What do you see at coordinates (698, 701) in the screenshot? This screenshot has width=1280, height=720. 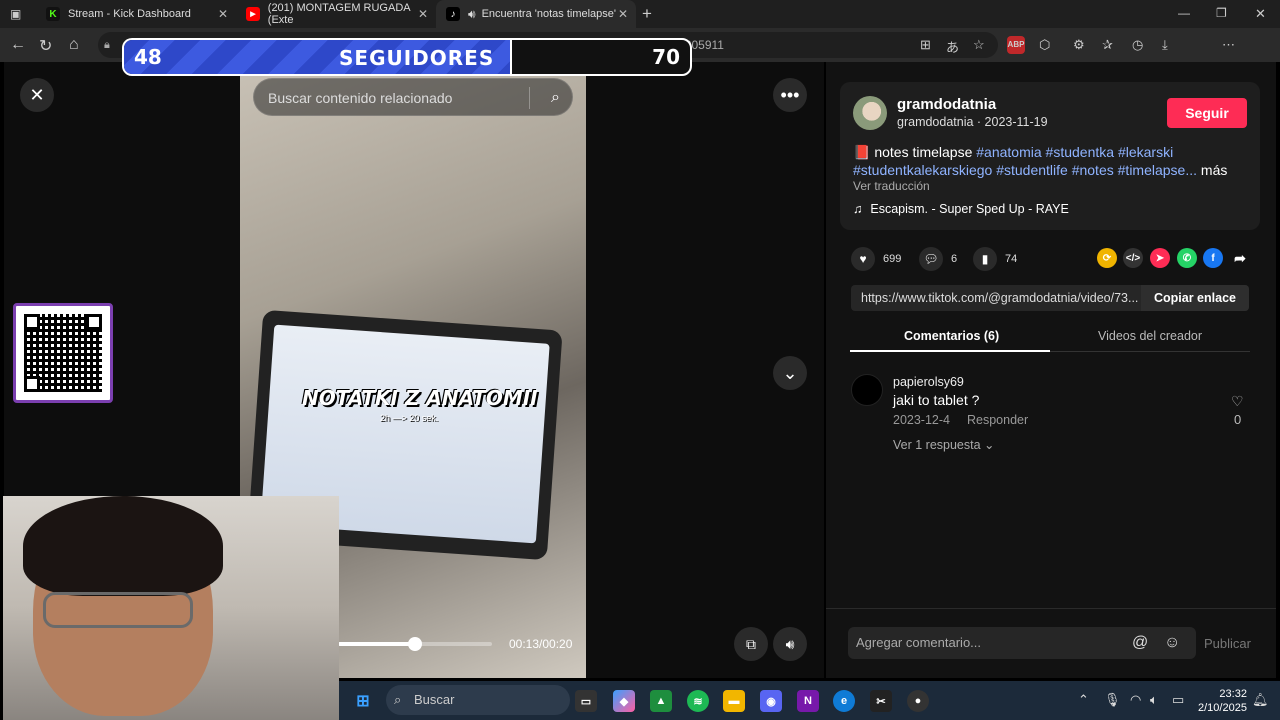 I see `spotify-icon: ≋` at bounding box center [698, 701].